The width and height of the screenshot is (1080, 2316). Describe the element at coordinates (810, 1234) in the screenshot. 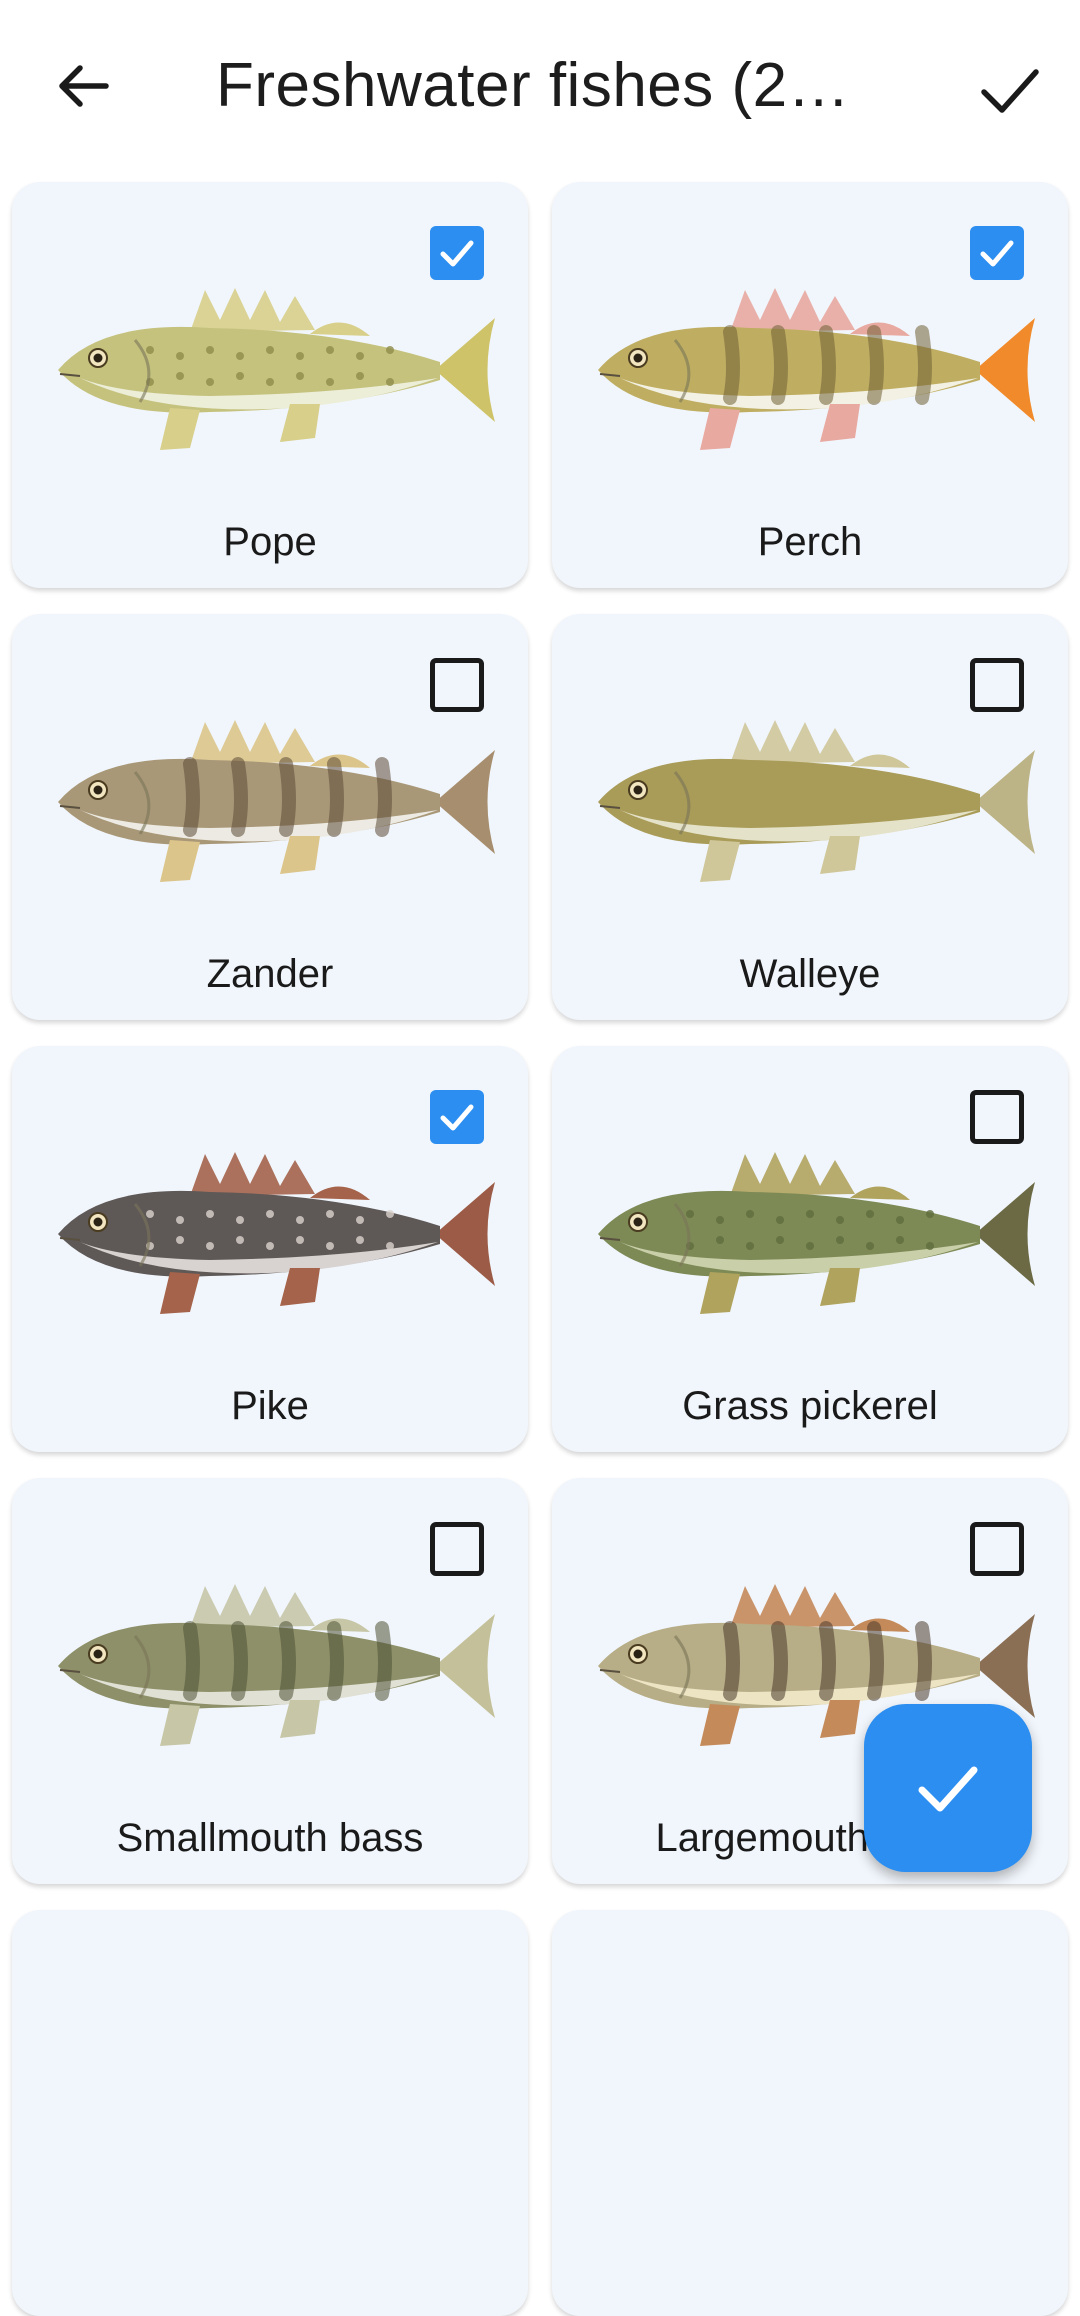

I see `grass-pickerel-fish-image` at that location.